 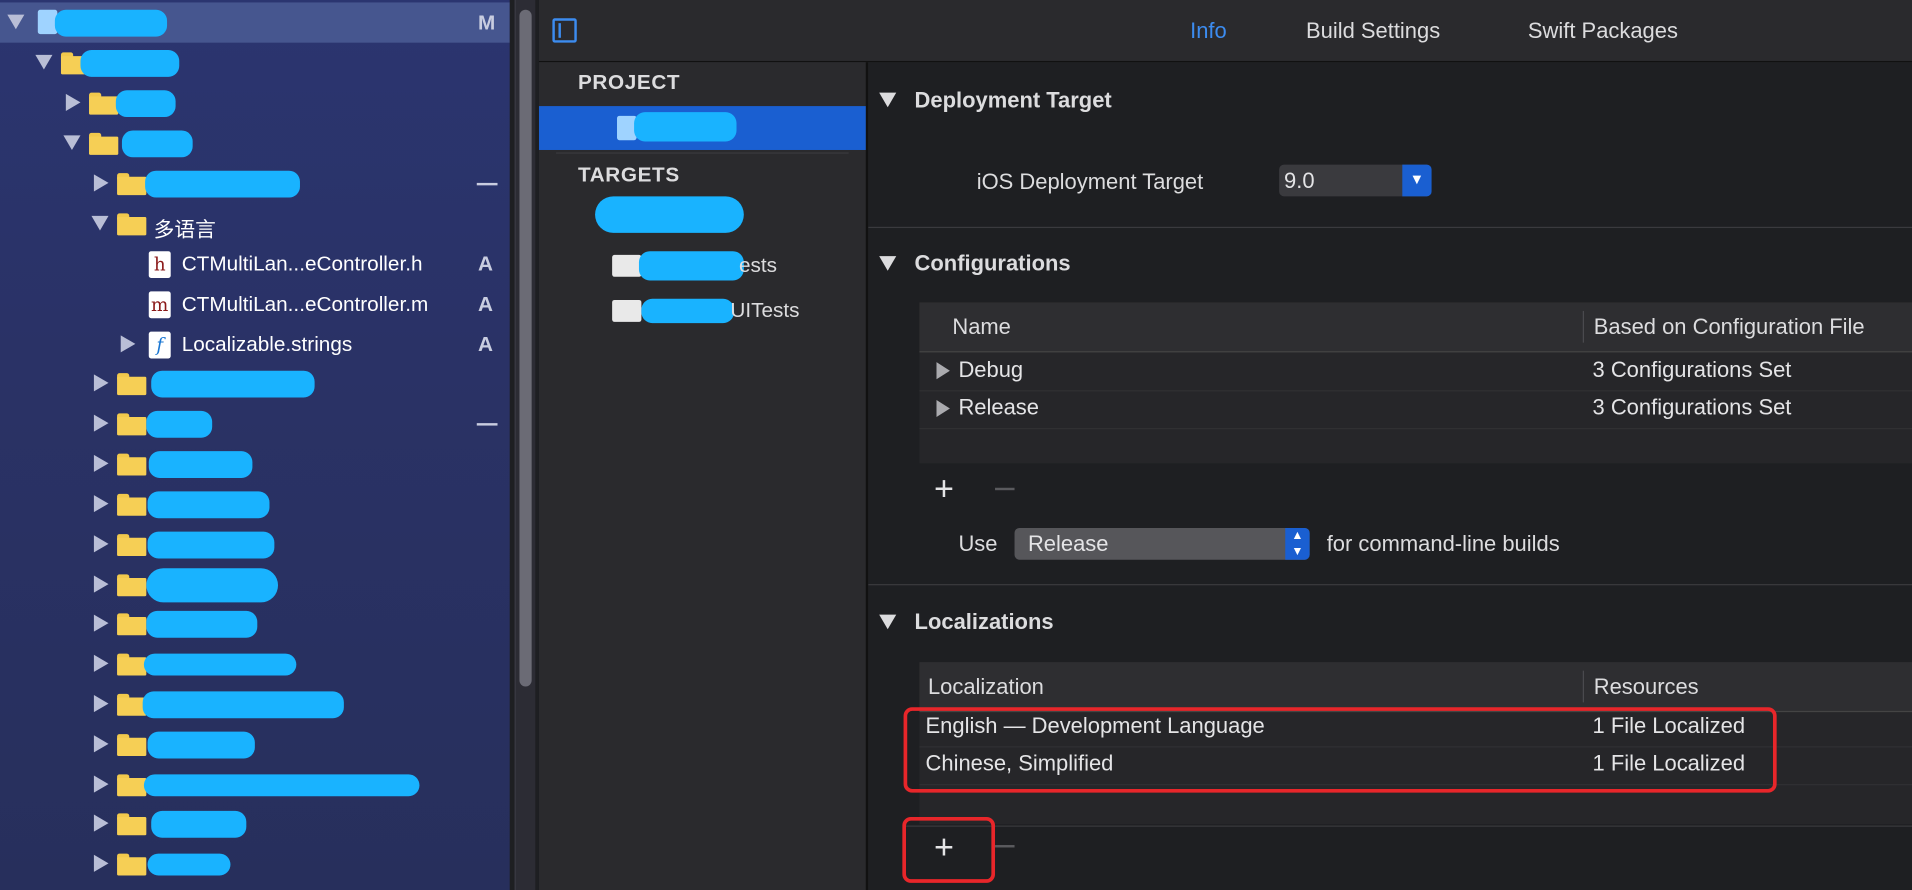 What do you see at coordinates (629, 82) in the screenshot?
I see `project-header: PROJECT` at bounding box center [629, 82].